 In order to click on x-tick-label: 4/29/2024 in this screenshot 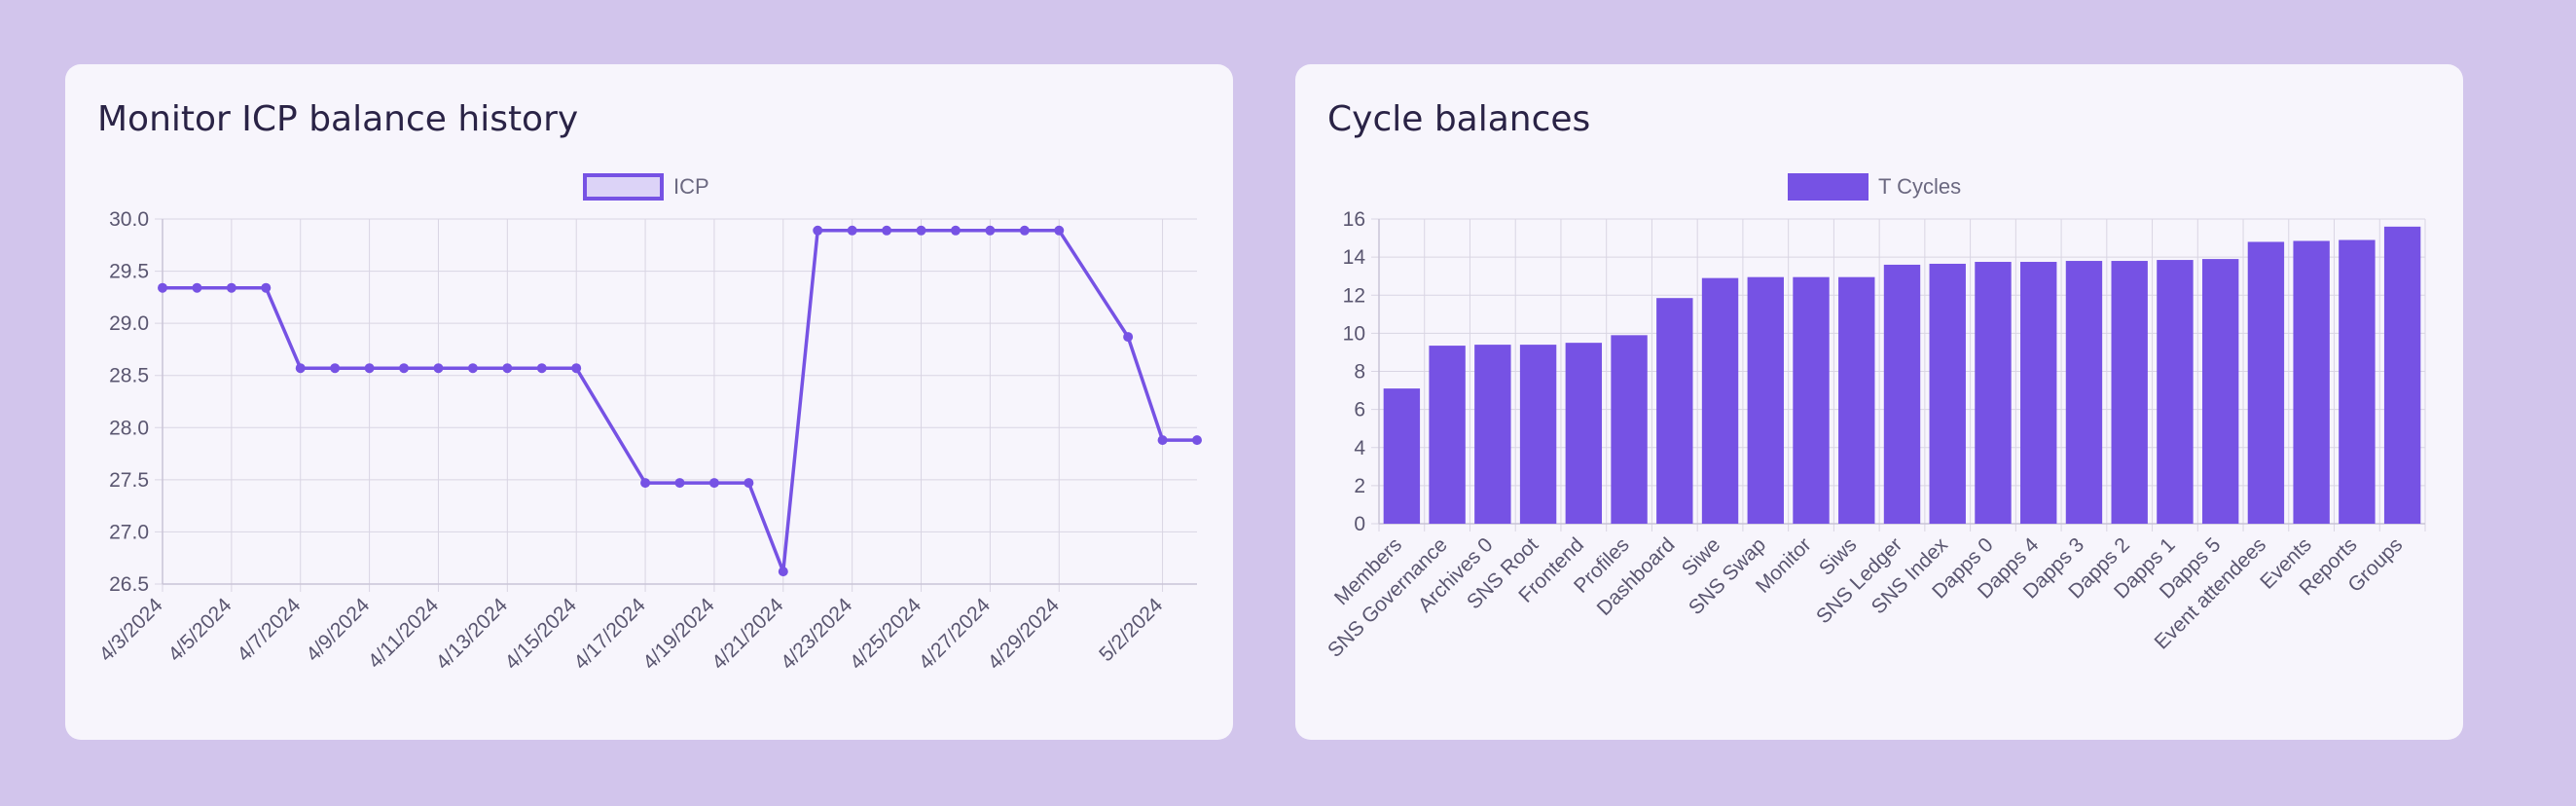, I will do `click(1024, 634)`.